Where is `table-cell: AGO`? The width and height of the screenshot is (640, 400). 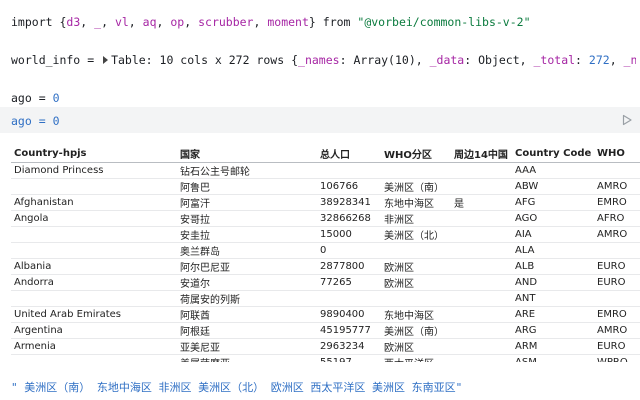
table-cell: AGO is located at coordinates (553, 218).